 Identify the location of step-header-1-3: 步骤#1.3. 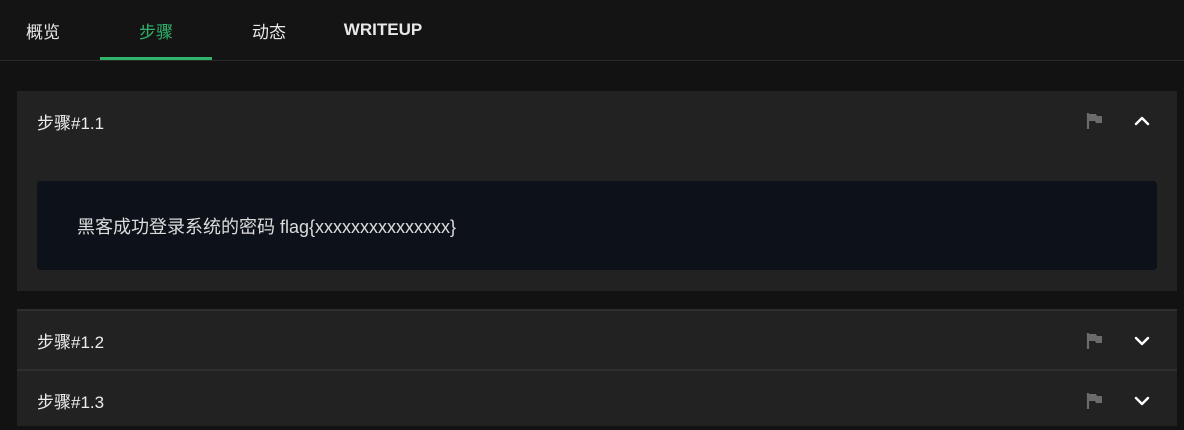
(597, 400).